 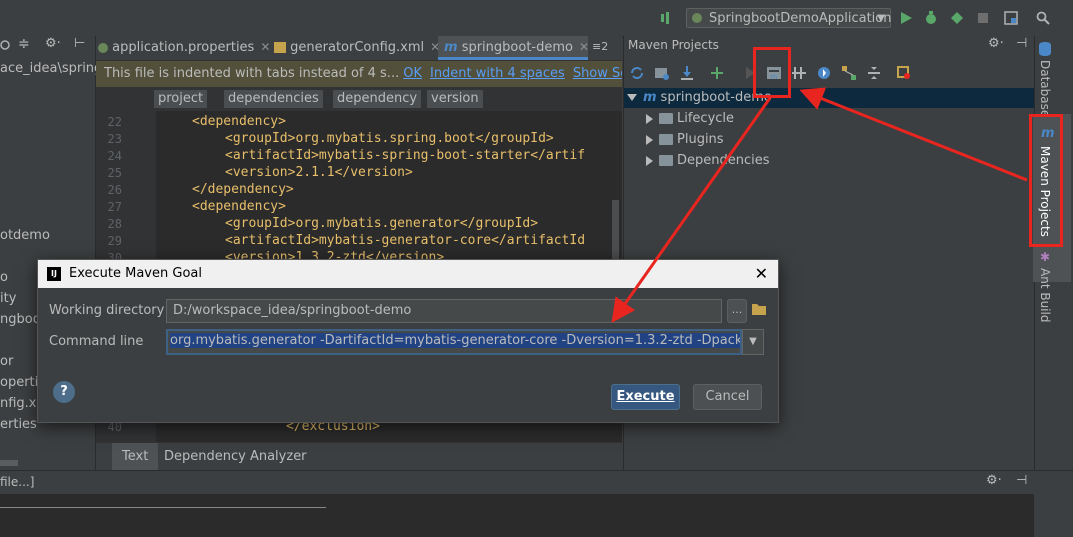 What do you see at coordinates (357, 48) in the screenshot?
I see `tab-generatorconfig-xml: generatorConfig.xml ✕` at bounding box center [357, 48].